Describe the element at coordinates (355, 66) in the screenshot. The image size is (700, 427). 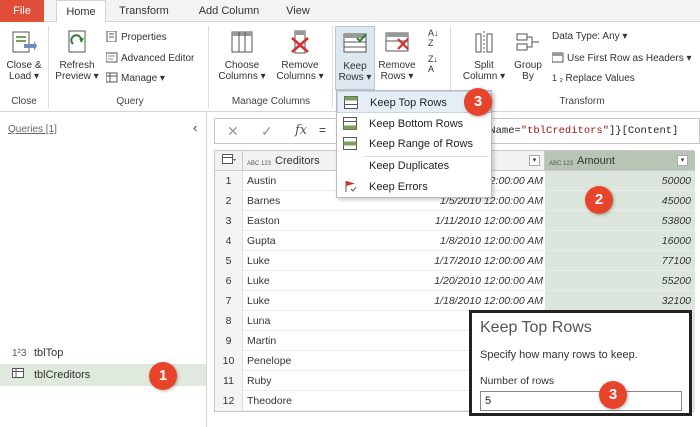
I see `keep-rows-label: Keep` at that location.